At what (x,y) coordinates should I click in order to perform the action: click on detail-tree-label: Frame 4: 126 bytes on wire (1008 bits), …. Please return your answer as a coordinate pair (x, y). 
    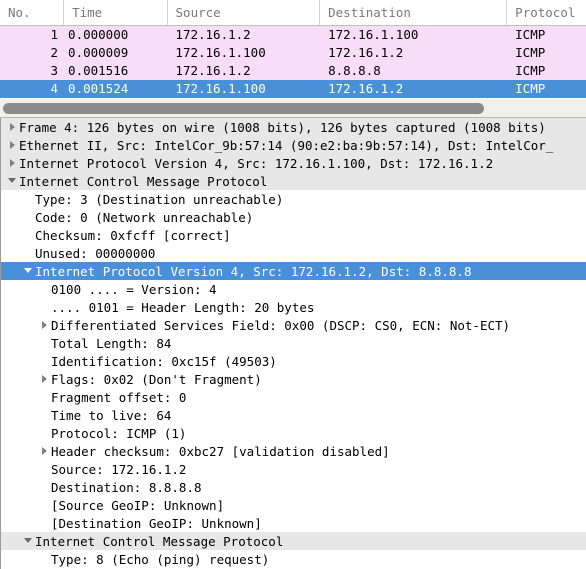
    Looking at the image, I should click on (282, 127).